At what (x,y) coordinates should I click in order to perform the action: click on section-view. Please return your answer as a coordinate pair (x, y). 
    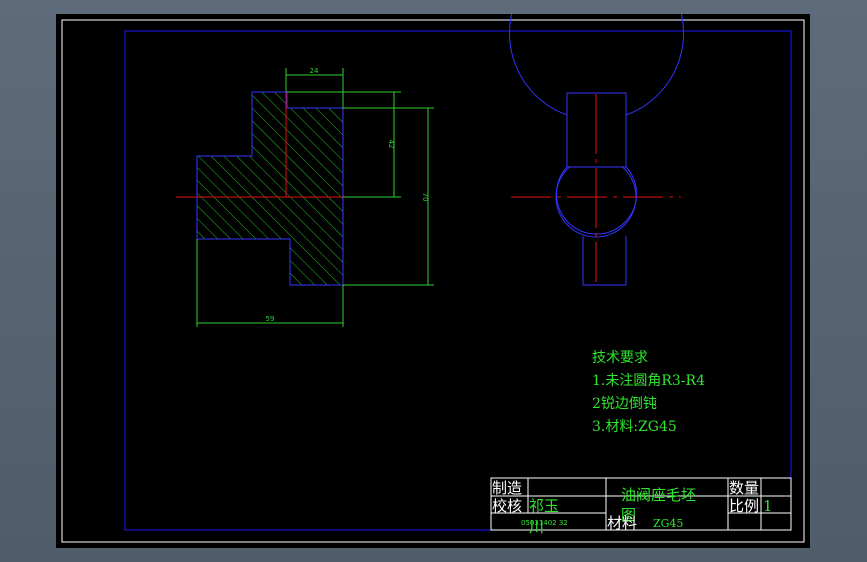
    Looking at the image, I should click on (271, 185).